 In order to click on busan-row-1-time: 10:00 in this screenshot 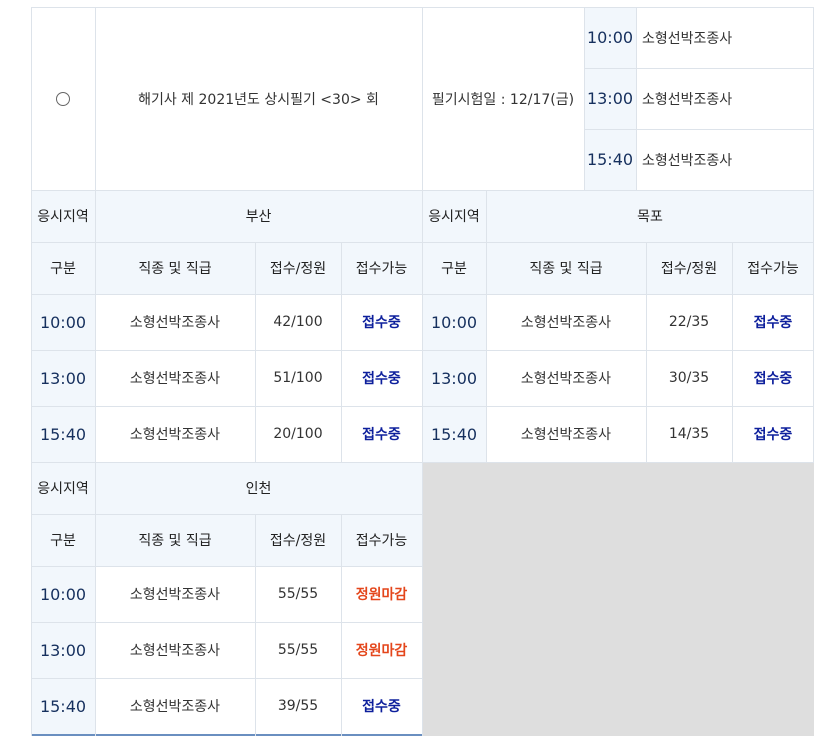, I will do `click(63, 322)`.